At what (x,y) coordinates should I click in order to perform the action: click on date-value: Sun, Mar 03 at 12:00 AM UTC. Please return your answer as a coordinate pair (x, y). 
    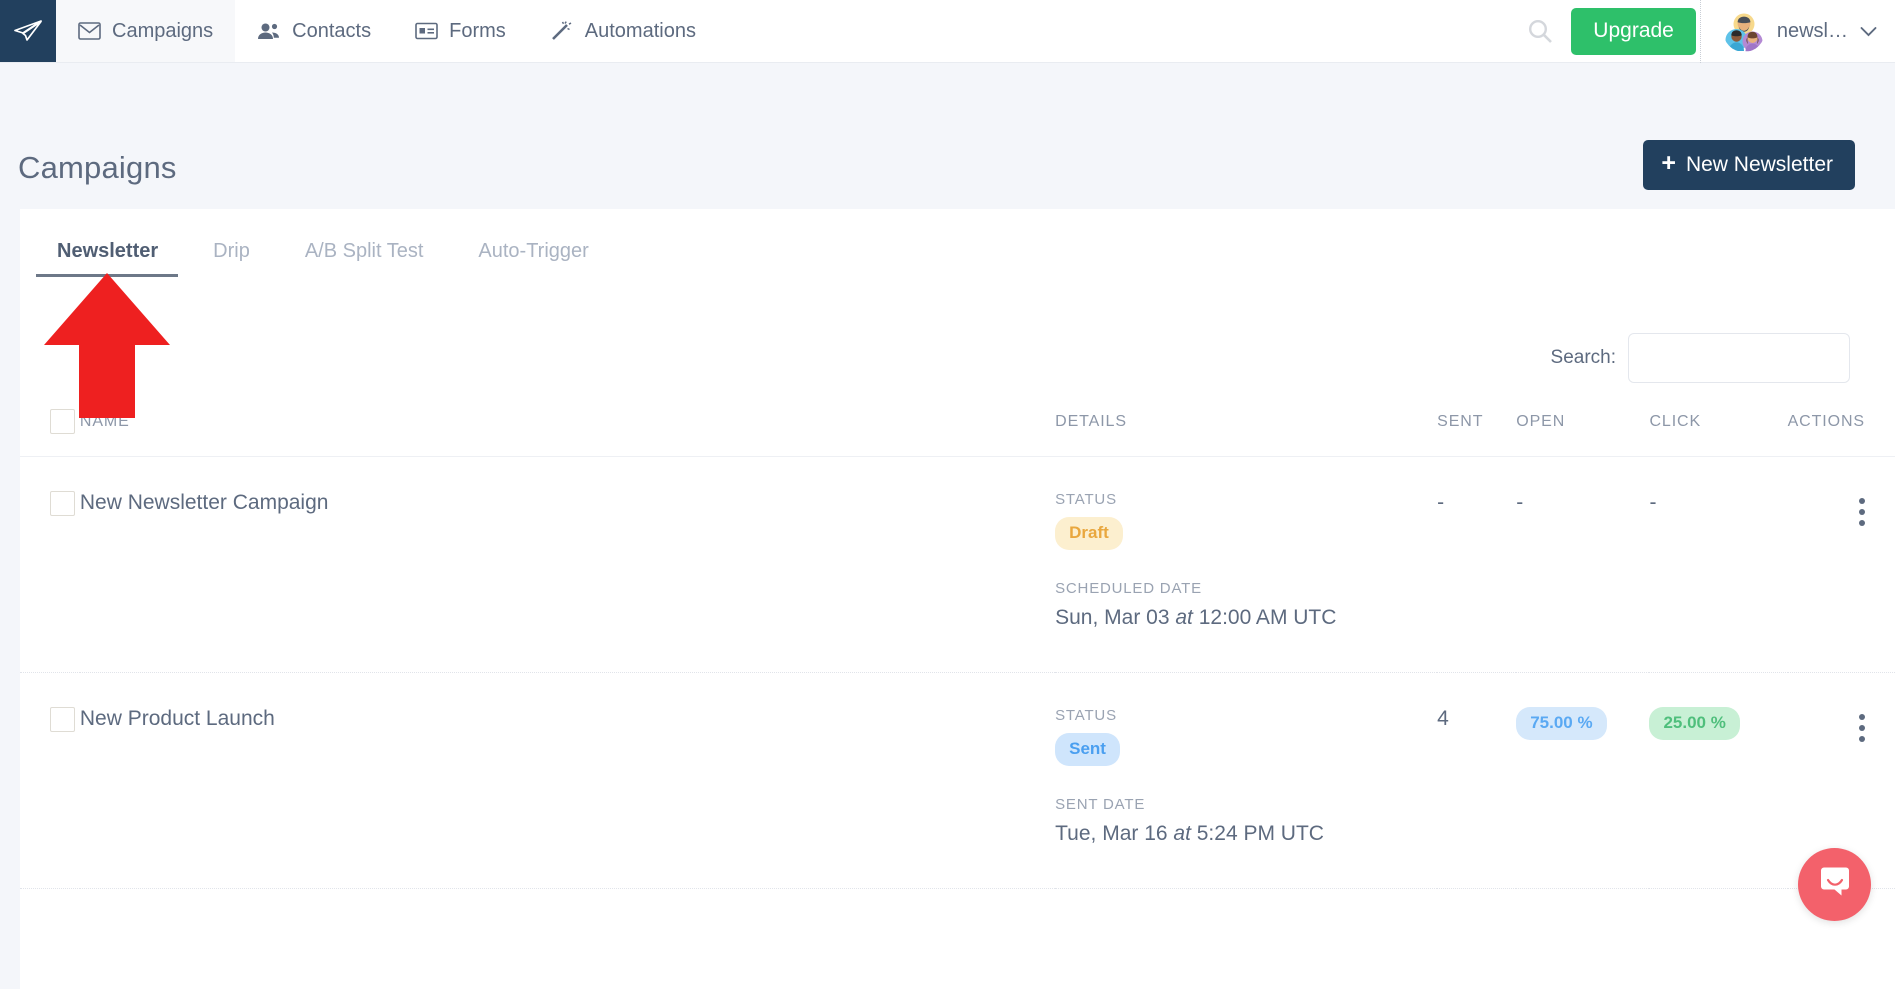
    Looking at the image, I should click on (1246, 618).